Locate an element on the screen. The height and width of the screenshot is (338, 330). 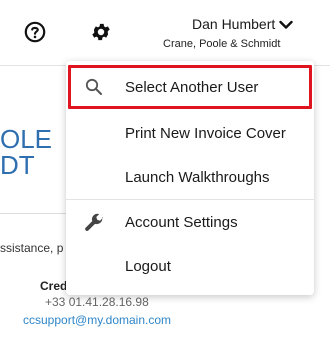
company-logo-line-2: DT is located at coordinates (17, 165).